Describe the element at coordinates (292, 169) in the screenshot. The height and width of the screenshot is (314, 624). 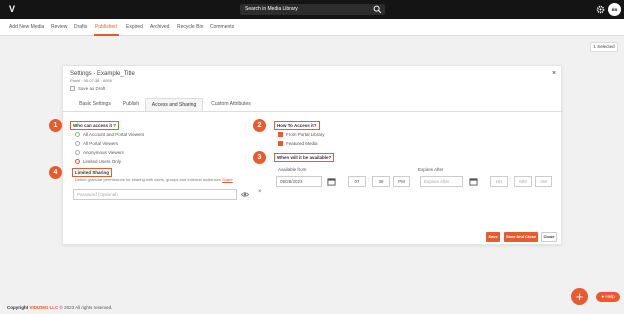
I see `available-from-label: Available from` at that location.